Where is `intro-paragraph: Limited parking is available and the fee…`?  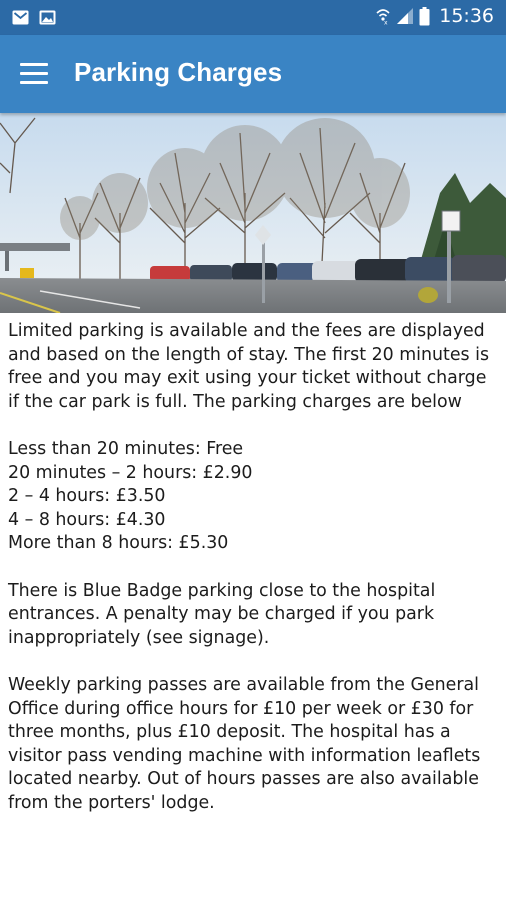 intro-paragraph: Limited parking is available and the fee… is located at coordinates (249, 366).